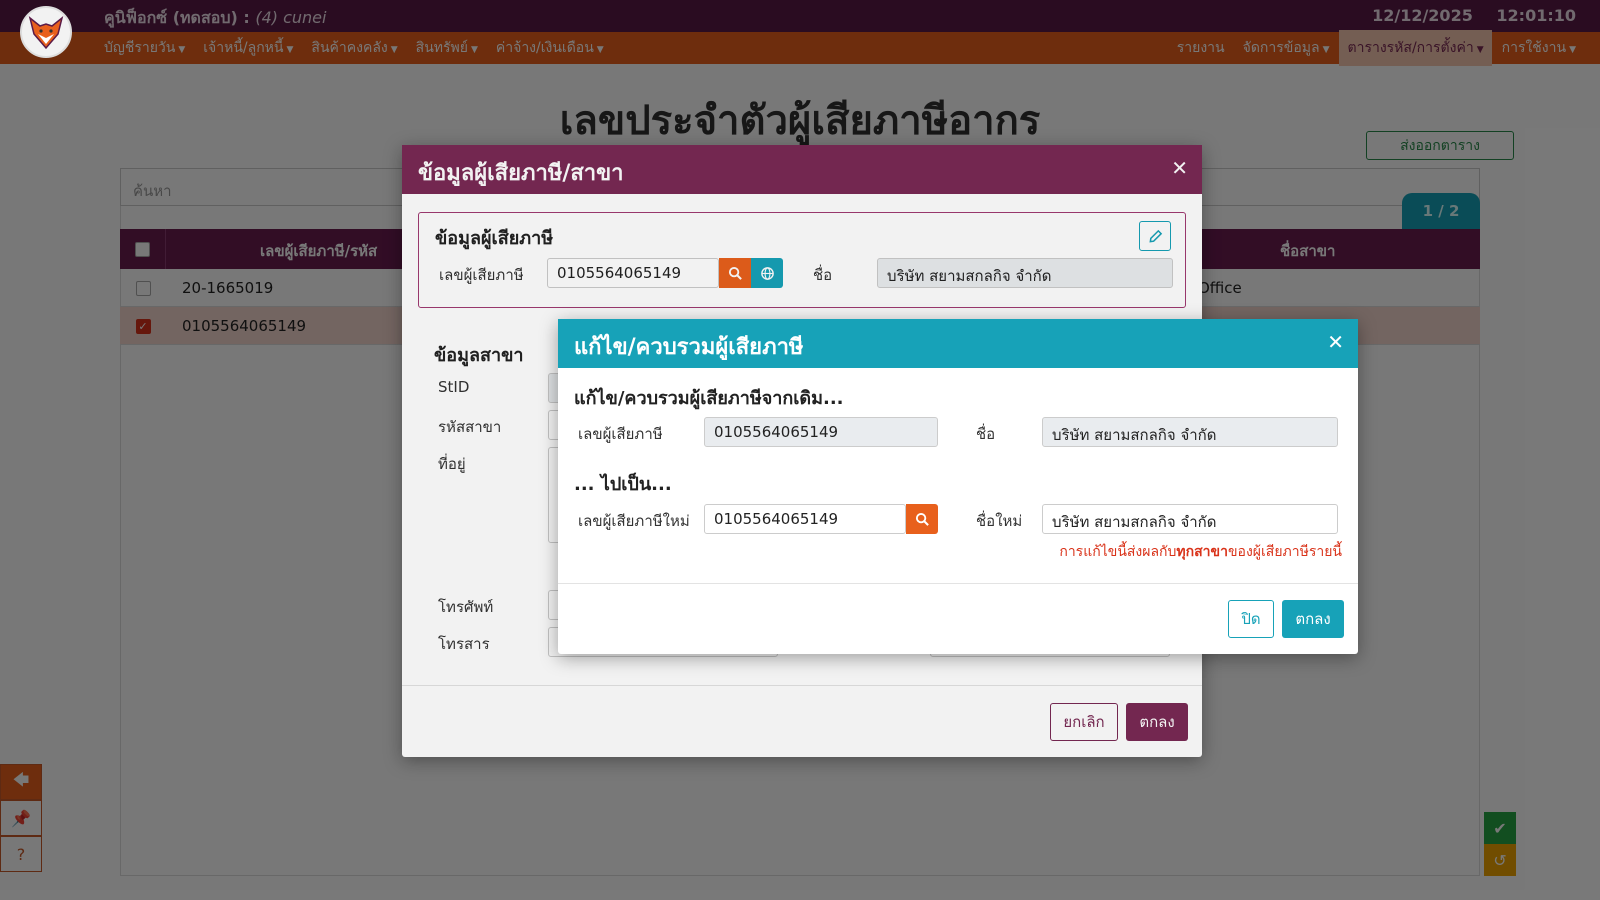 The height and width of the screenshot is (900, 1600). Describe the element at coordinates (46, 32) in the screenshot. I see `fox-logo-icon` at that location.